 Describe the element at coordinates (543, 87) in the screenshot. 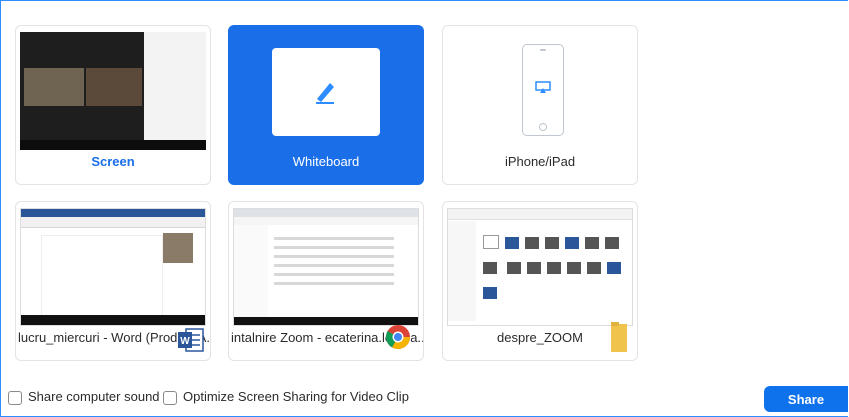

I see `airplay-icon` at that location.